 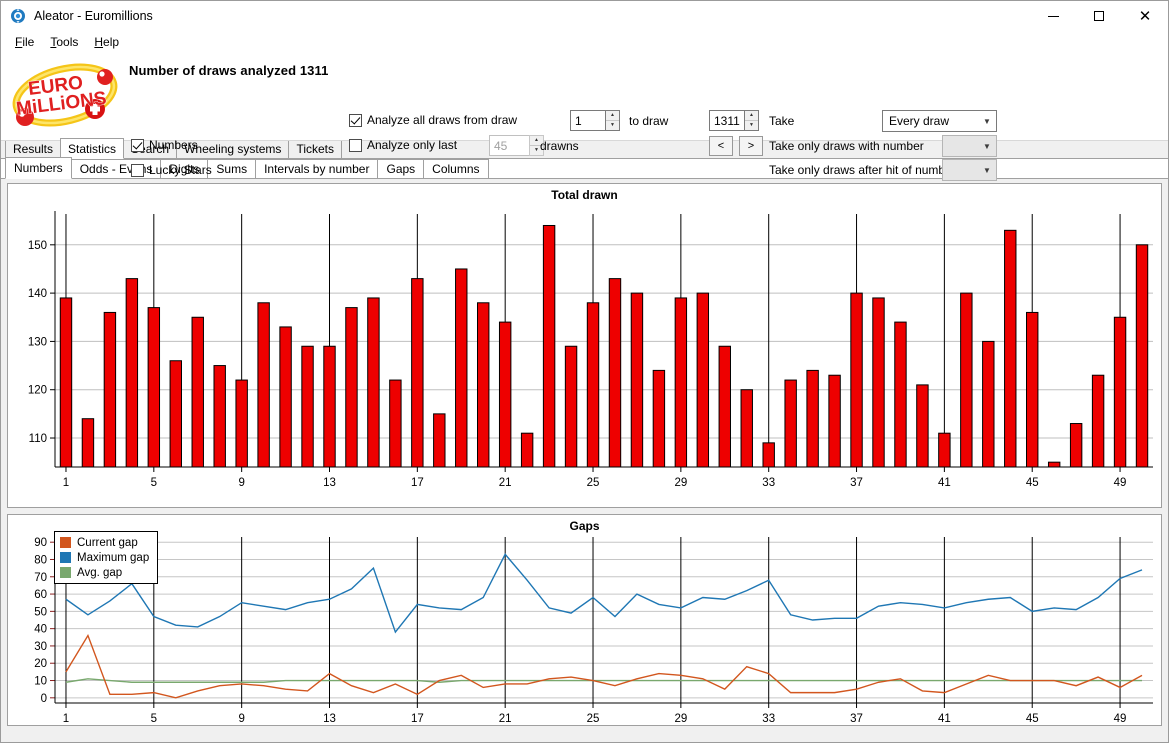 I want to click on to-draw-down-icon, so click(x=751, y=125).